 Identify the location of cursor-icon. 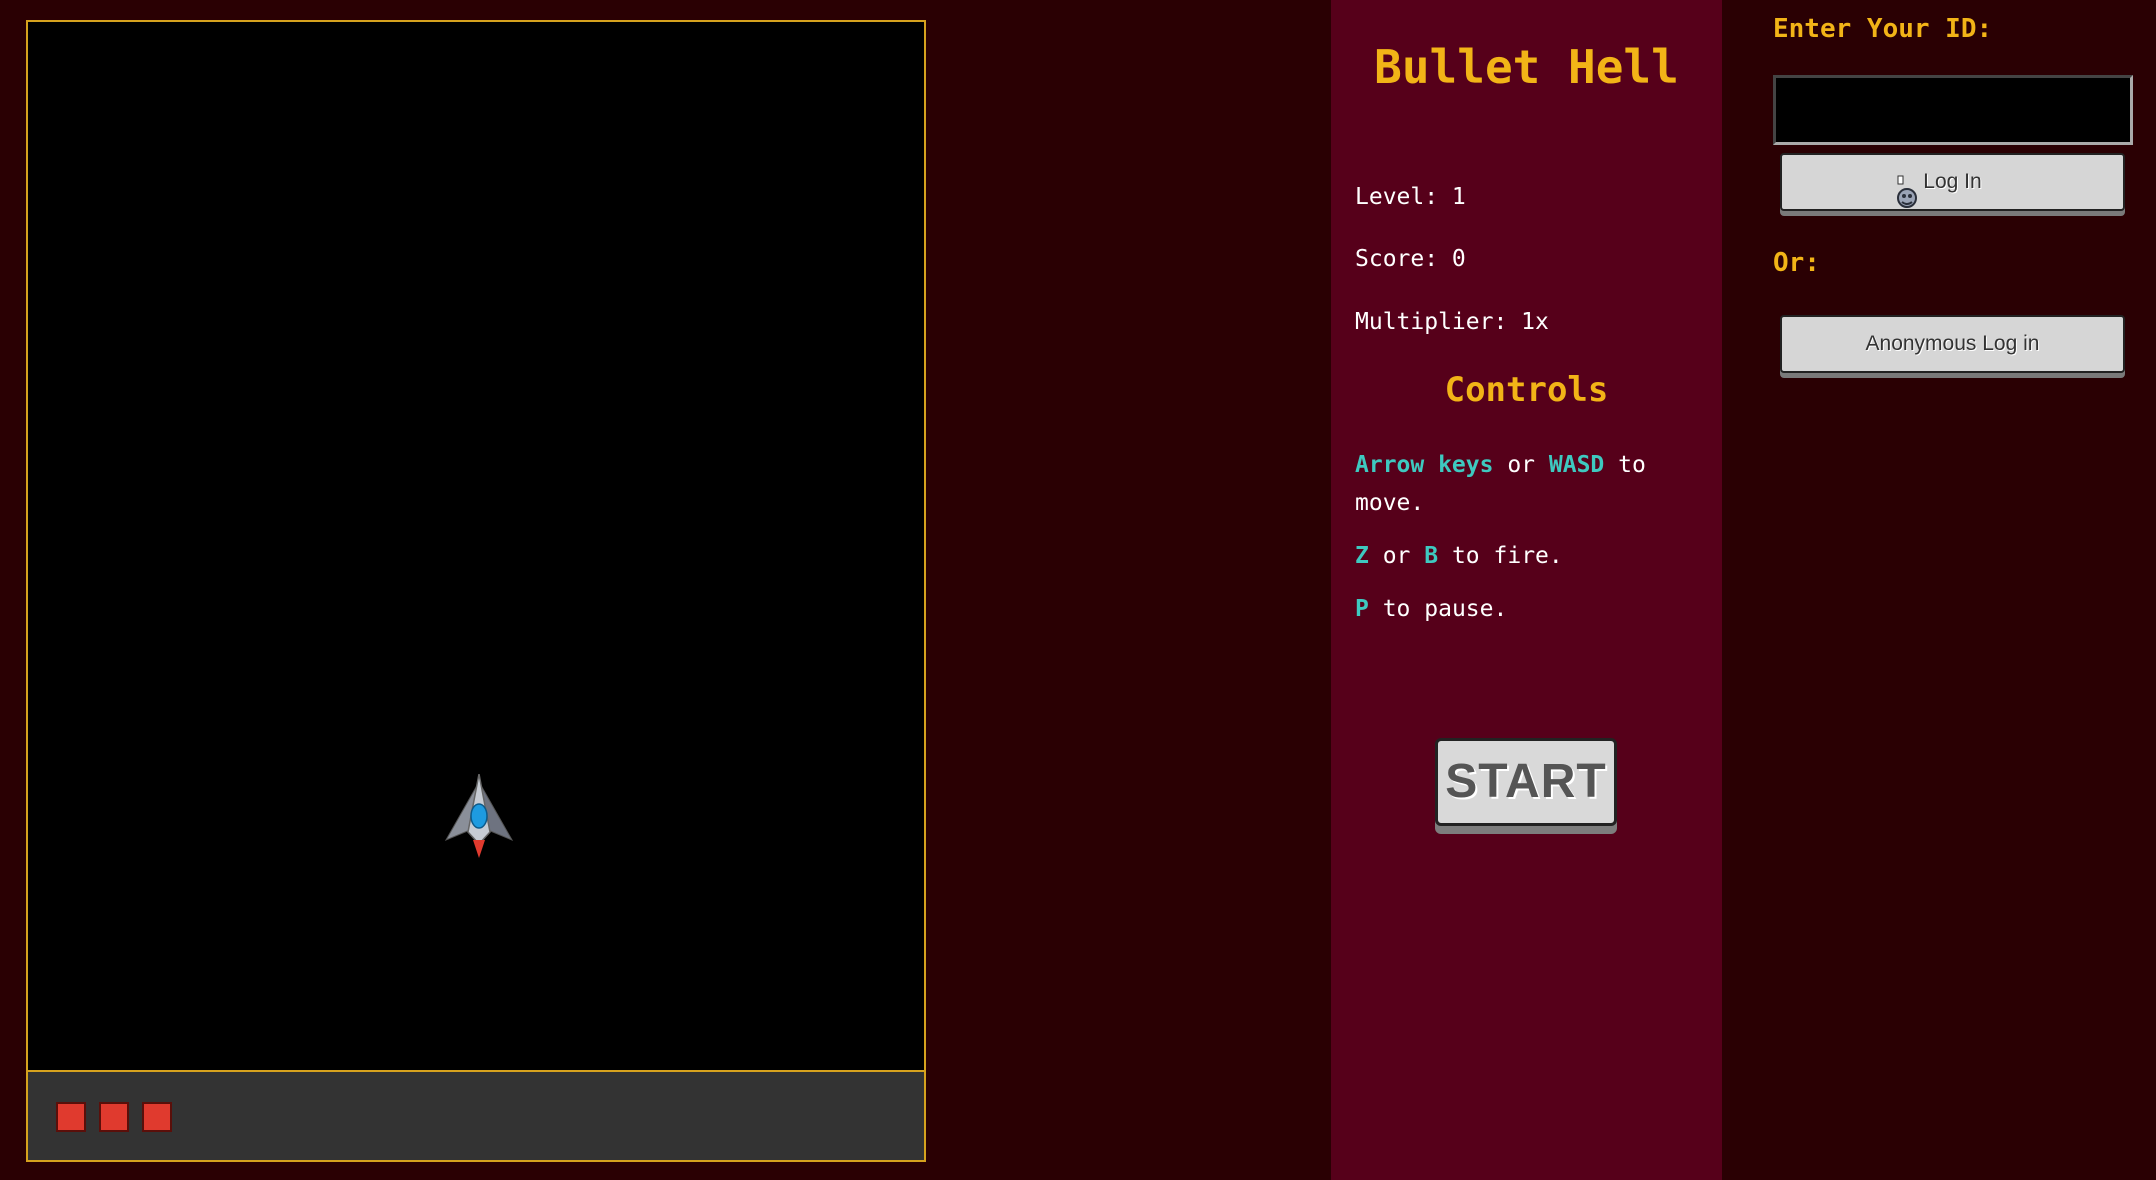
(1907, 191).